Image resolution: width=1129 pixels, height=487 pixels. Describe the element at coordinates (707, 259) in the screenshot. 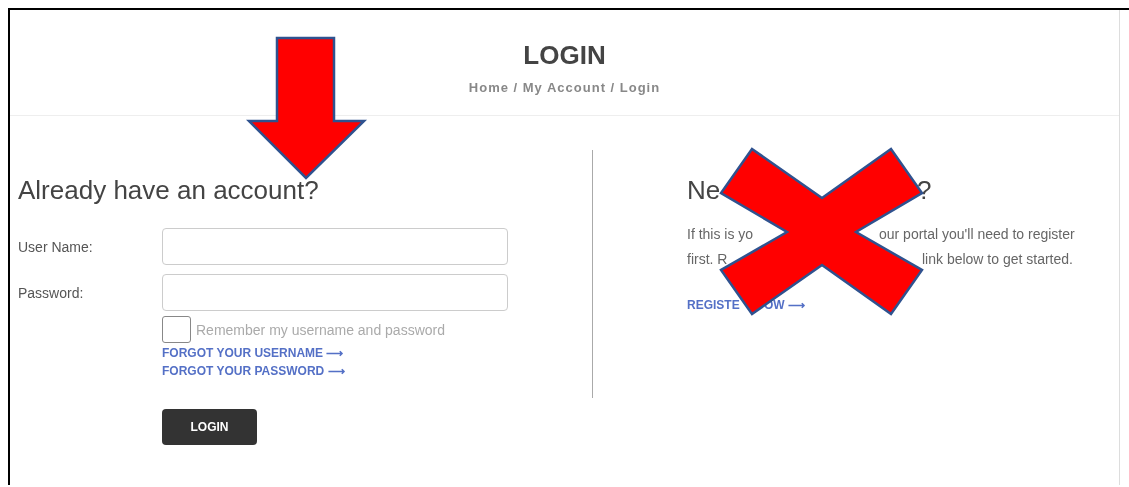

I see `text-fragment: first. R` at that location.